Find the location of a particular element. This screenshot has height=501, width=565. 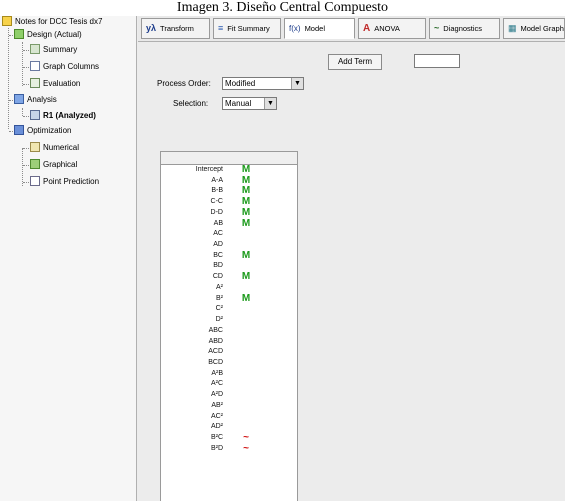

term-name: ABD is located at coordinates (215, 341).